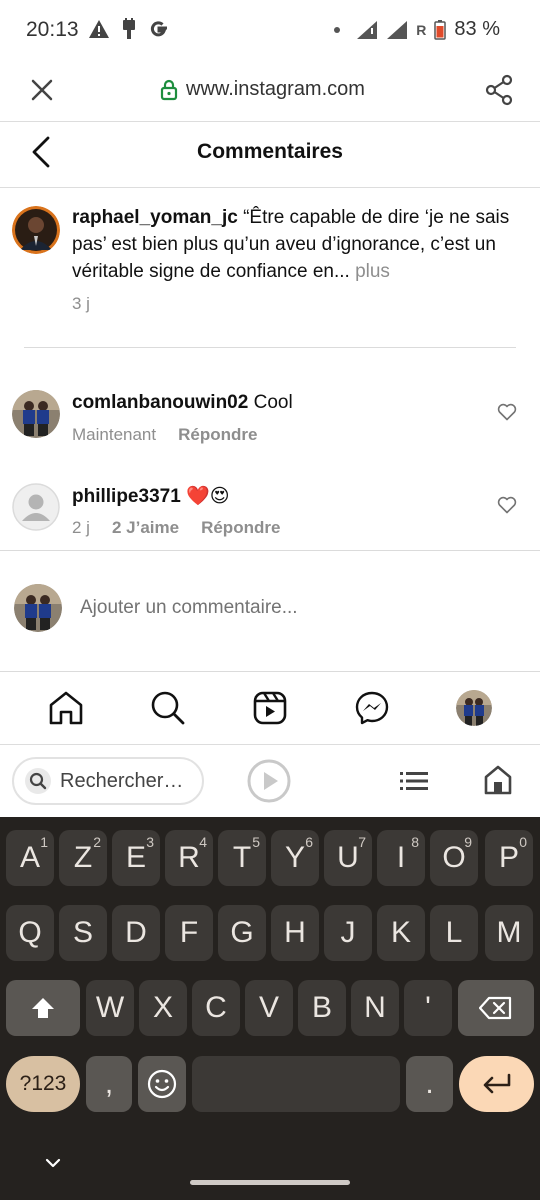  I want to click on key-apostrophe: ', so click(428, 1008).